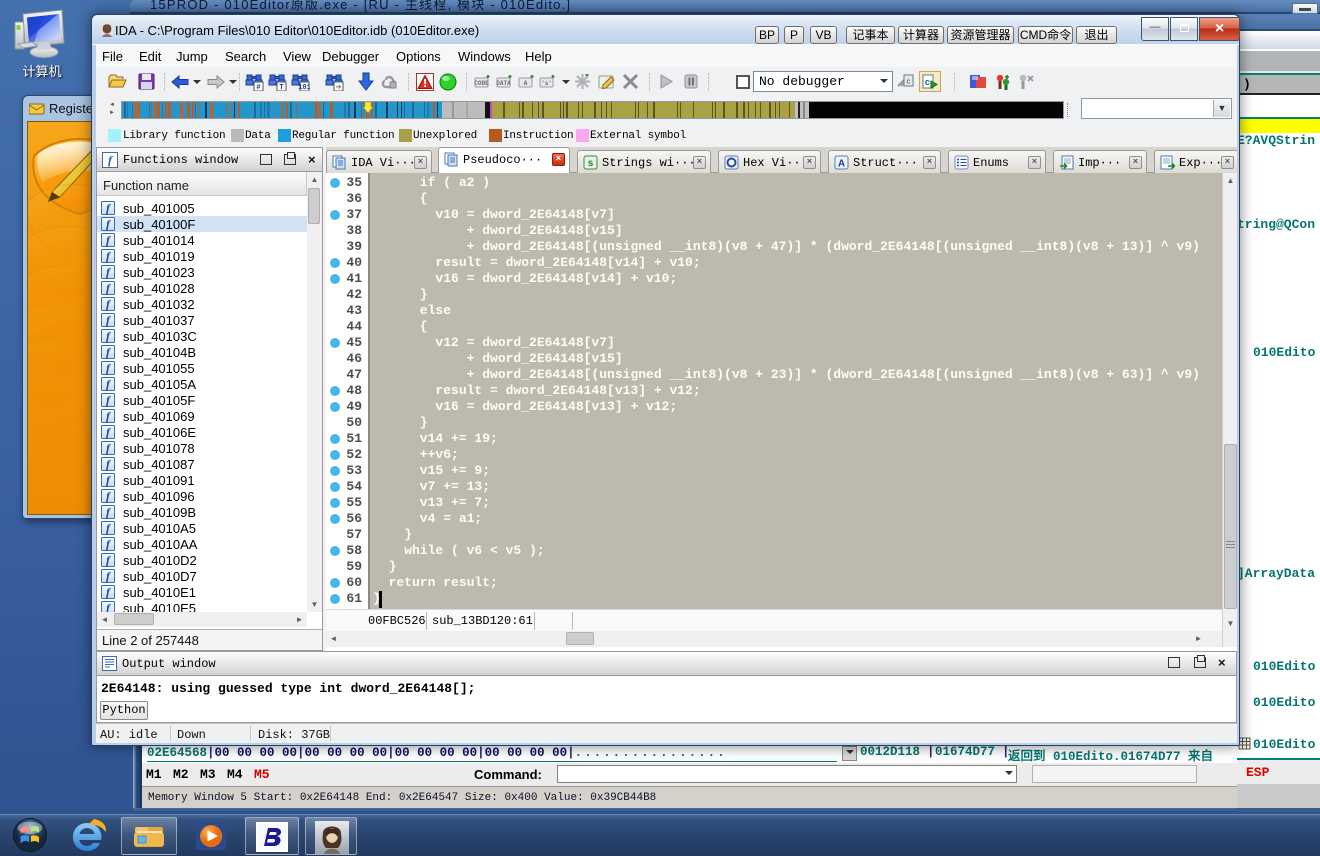  What do you see at coordinates (481, 83) in the screenshot?
I see `svg-text: CODE` at bounding box center [481, 83].